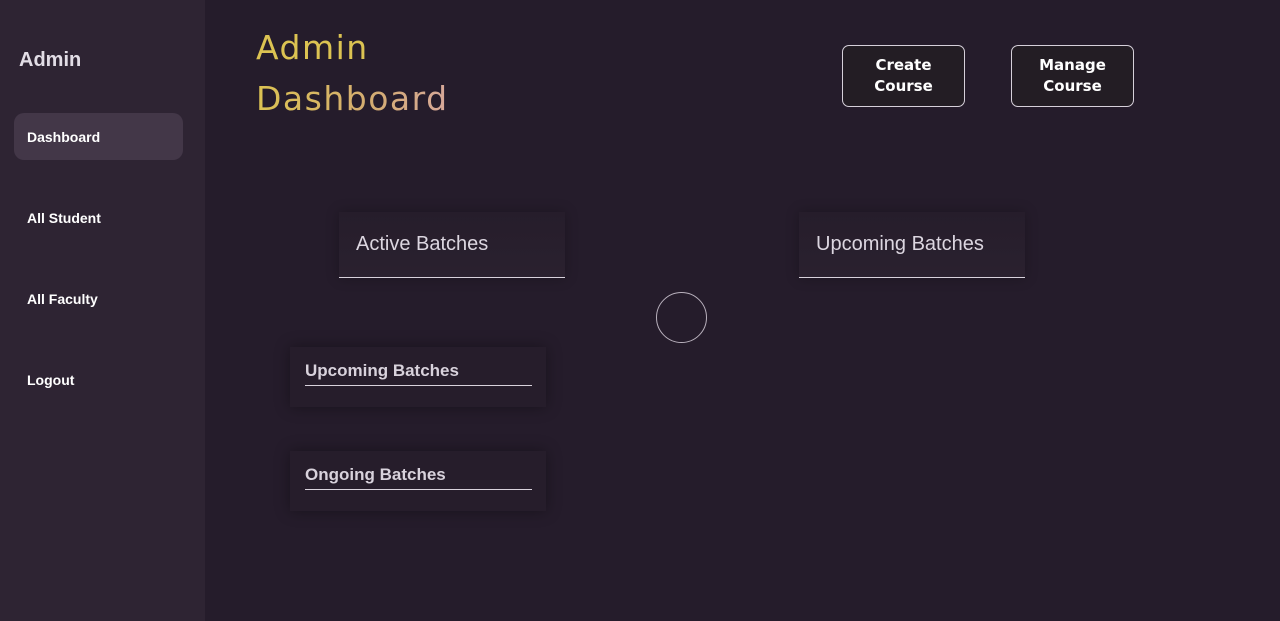 The width and height of the screenshot is (1280, 621). What do you see at coordinates (681, 317) in the screenshot?
I see `loading-spinner` at bounding box center [681, 317].